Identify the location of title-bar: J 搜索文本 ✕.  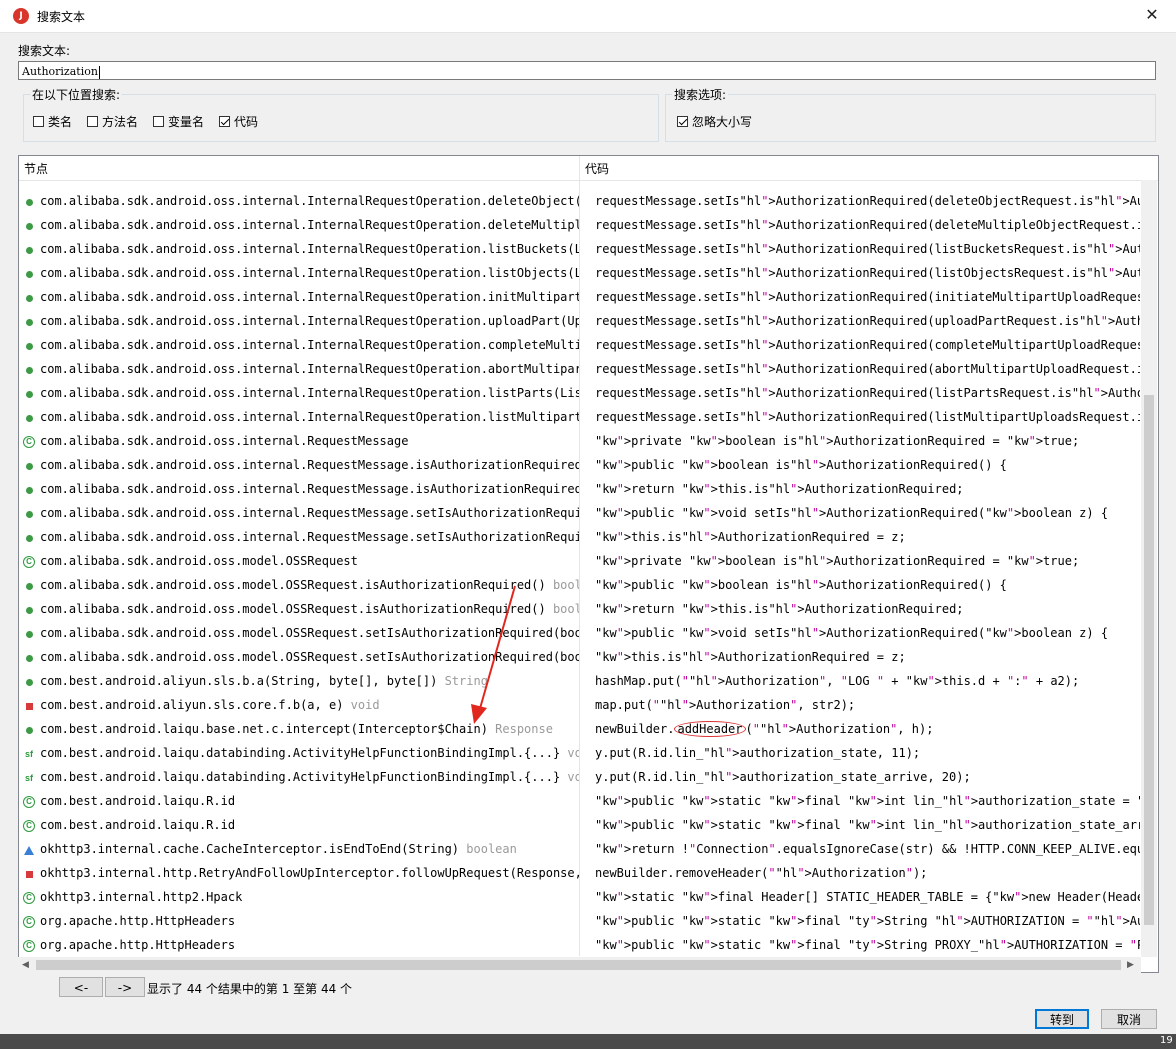
(588, 16).